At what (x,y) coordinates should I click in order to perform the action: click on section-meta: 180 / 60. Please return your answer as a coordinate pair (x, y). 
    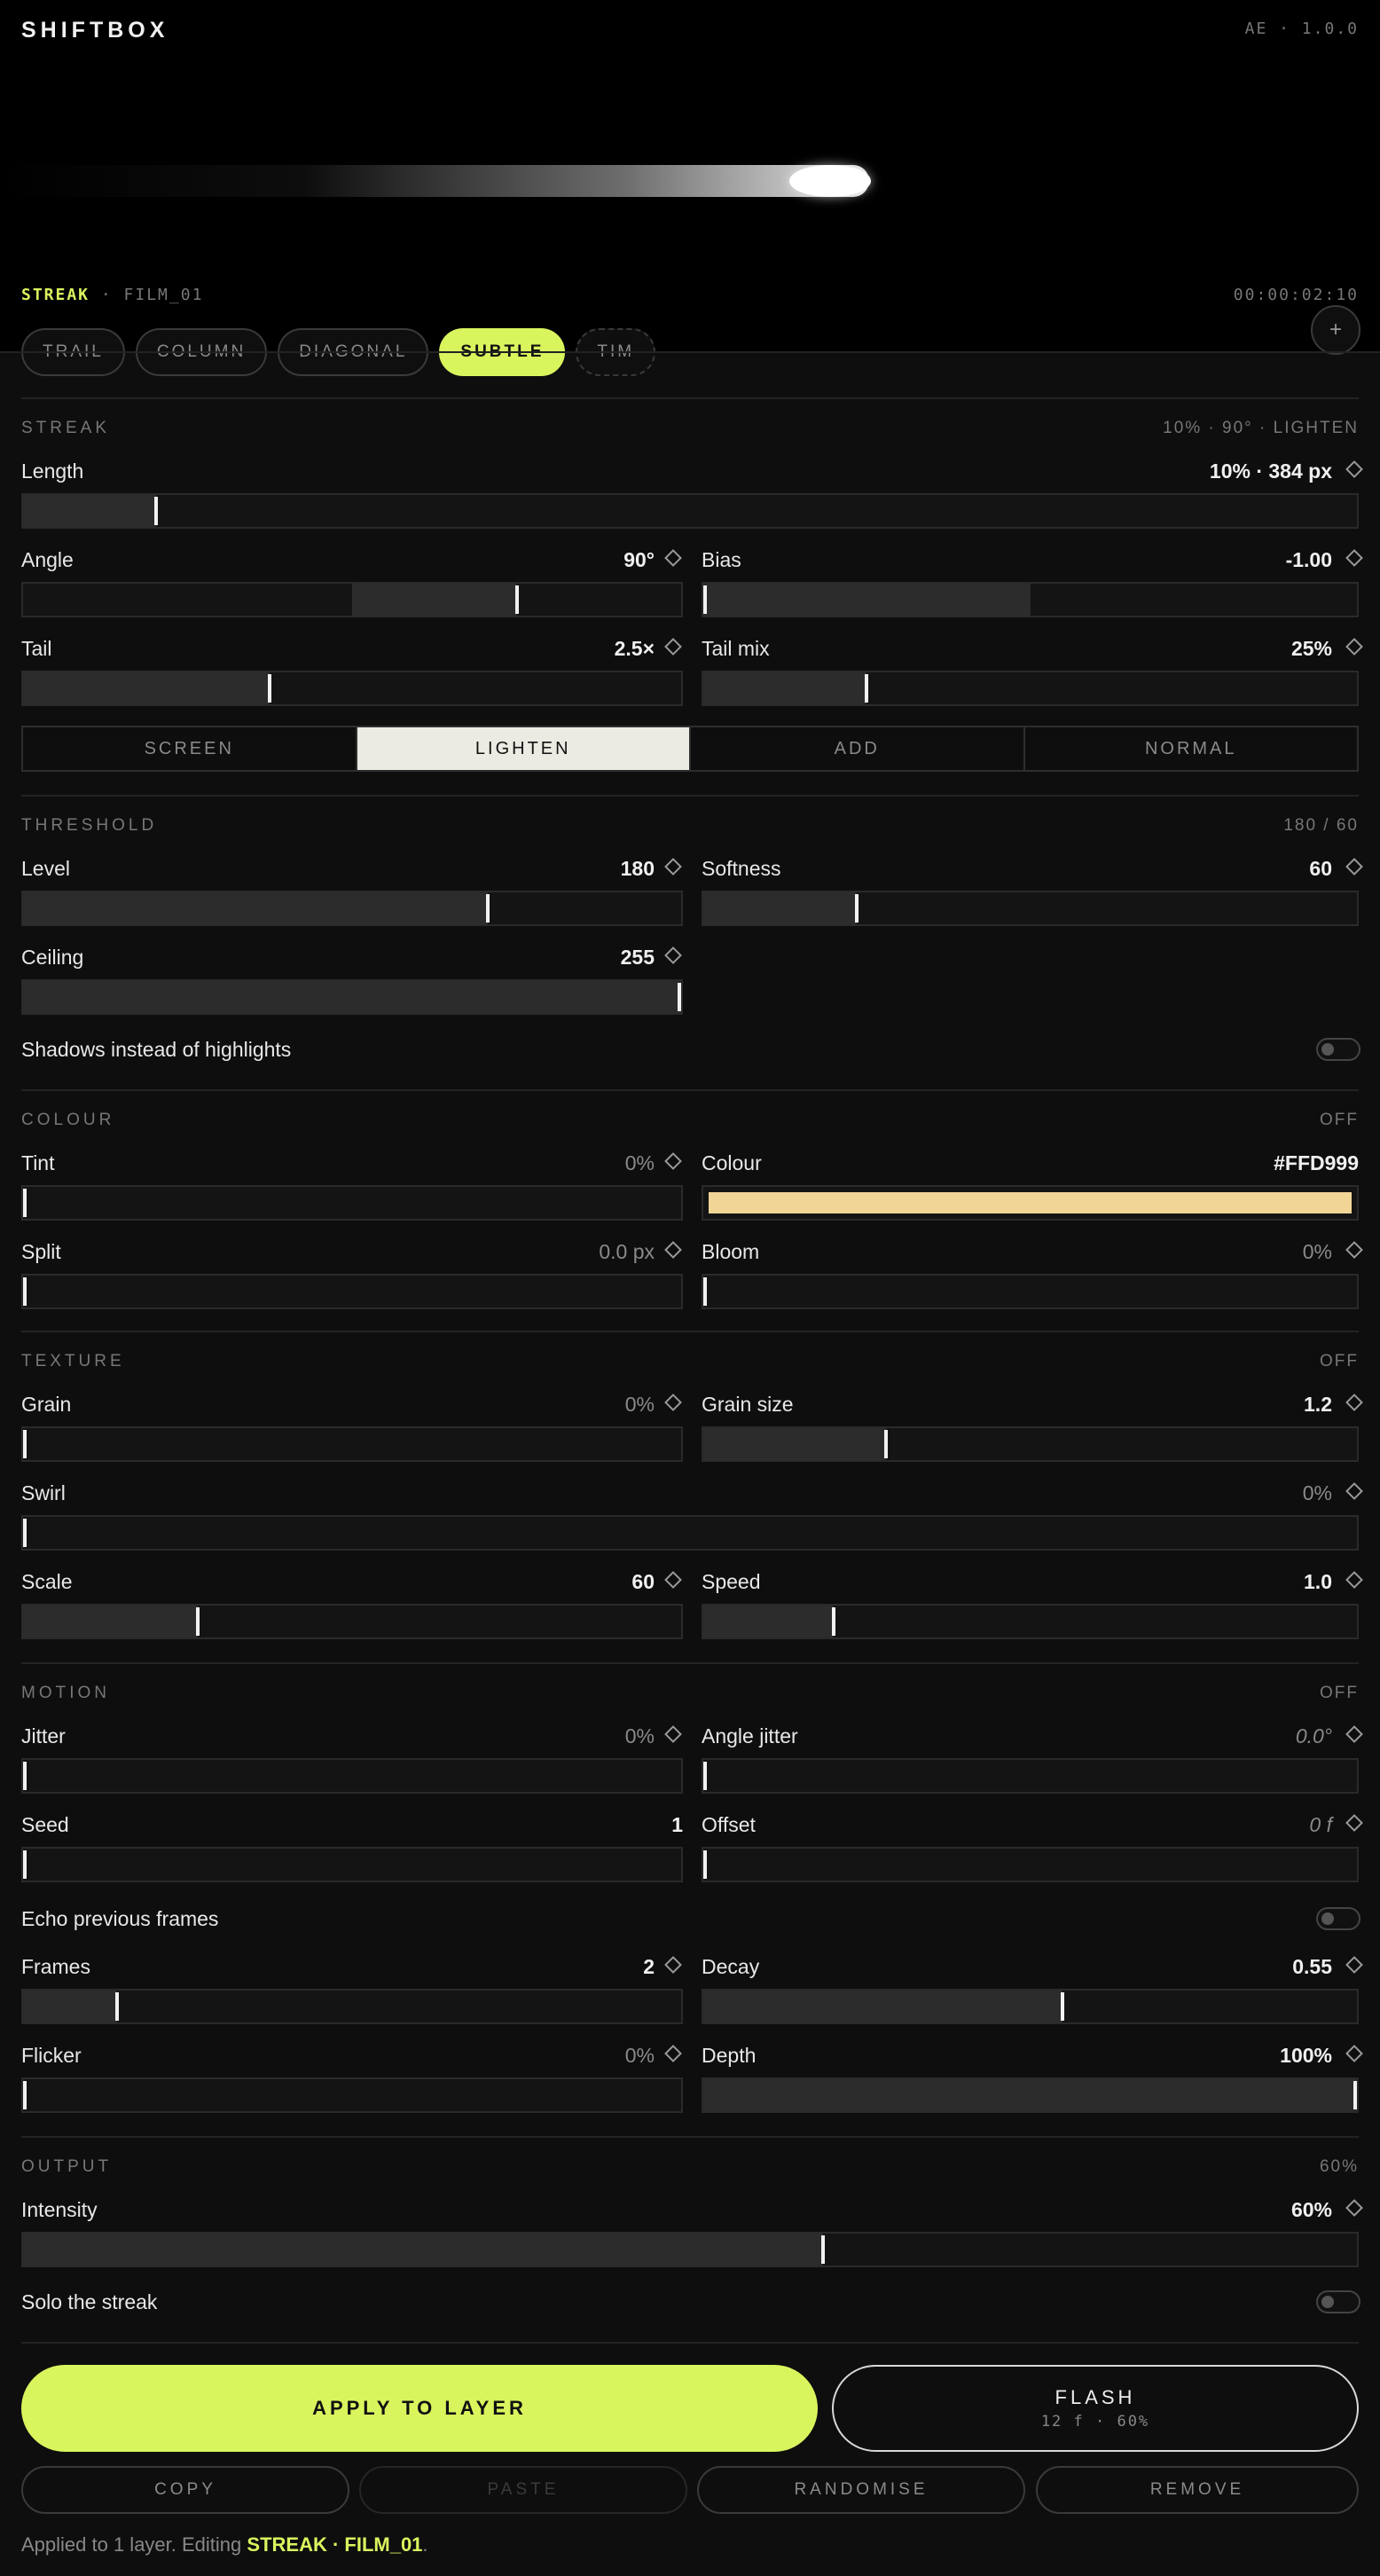
    Looking at the image, I should click on (1321, 825).